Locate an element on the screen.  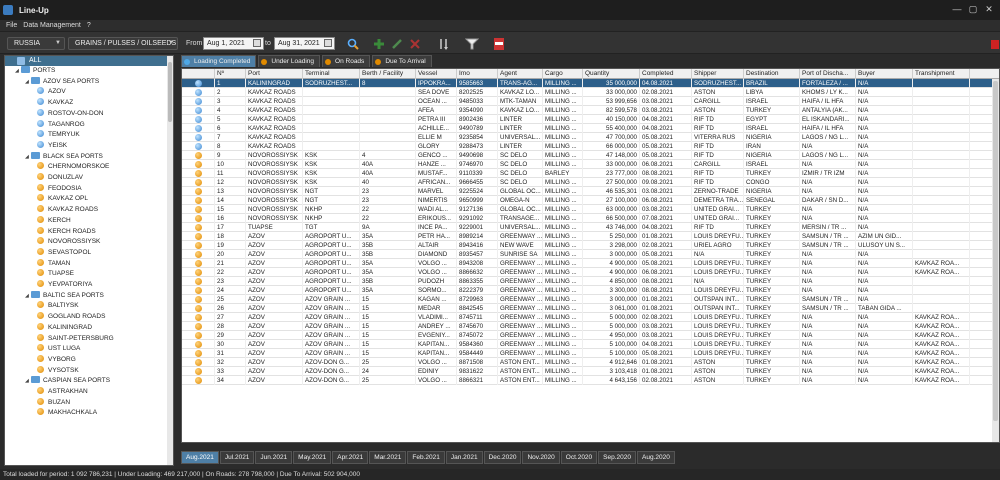
from-date-input: Aug 1, 2021 is located at coordinates (233, 43).